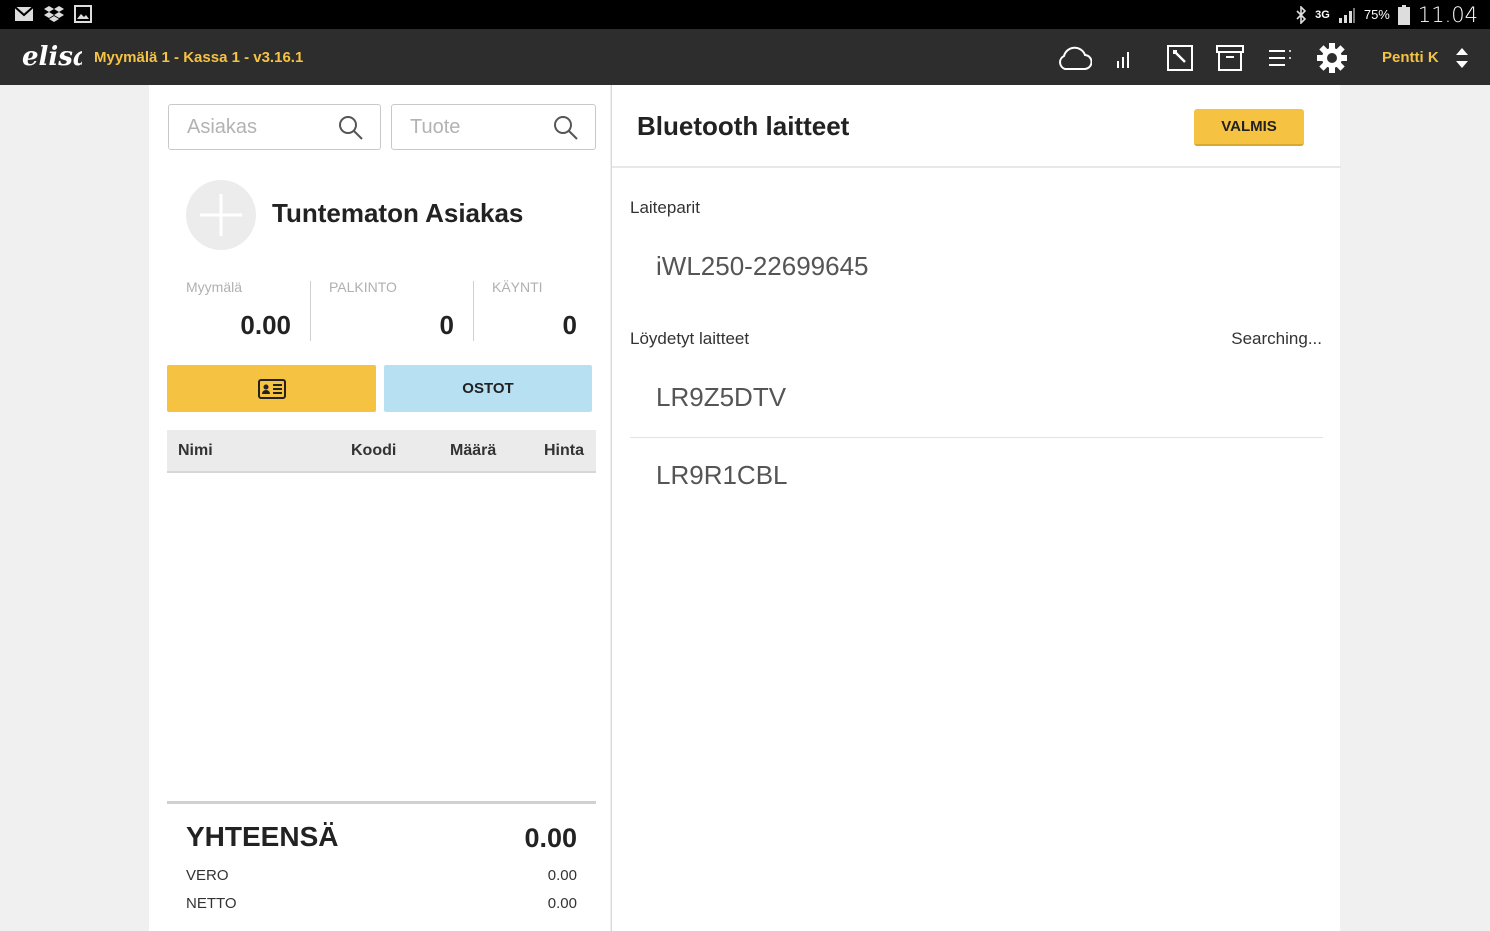  Describe the element at coordinates (257, 127) in the screenshot. I see `customer-search-input` at that location.